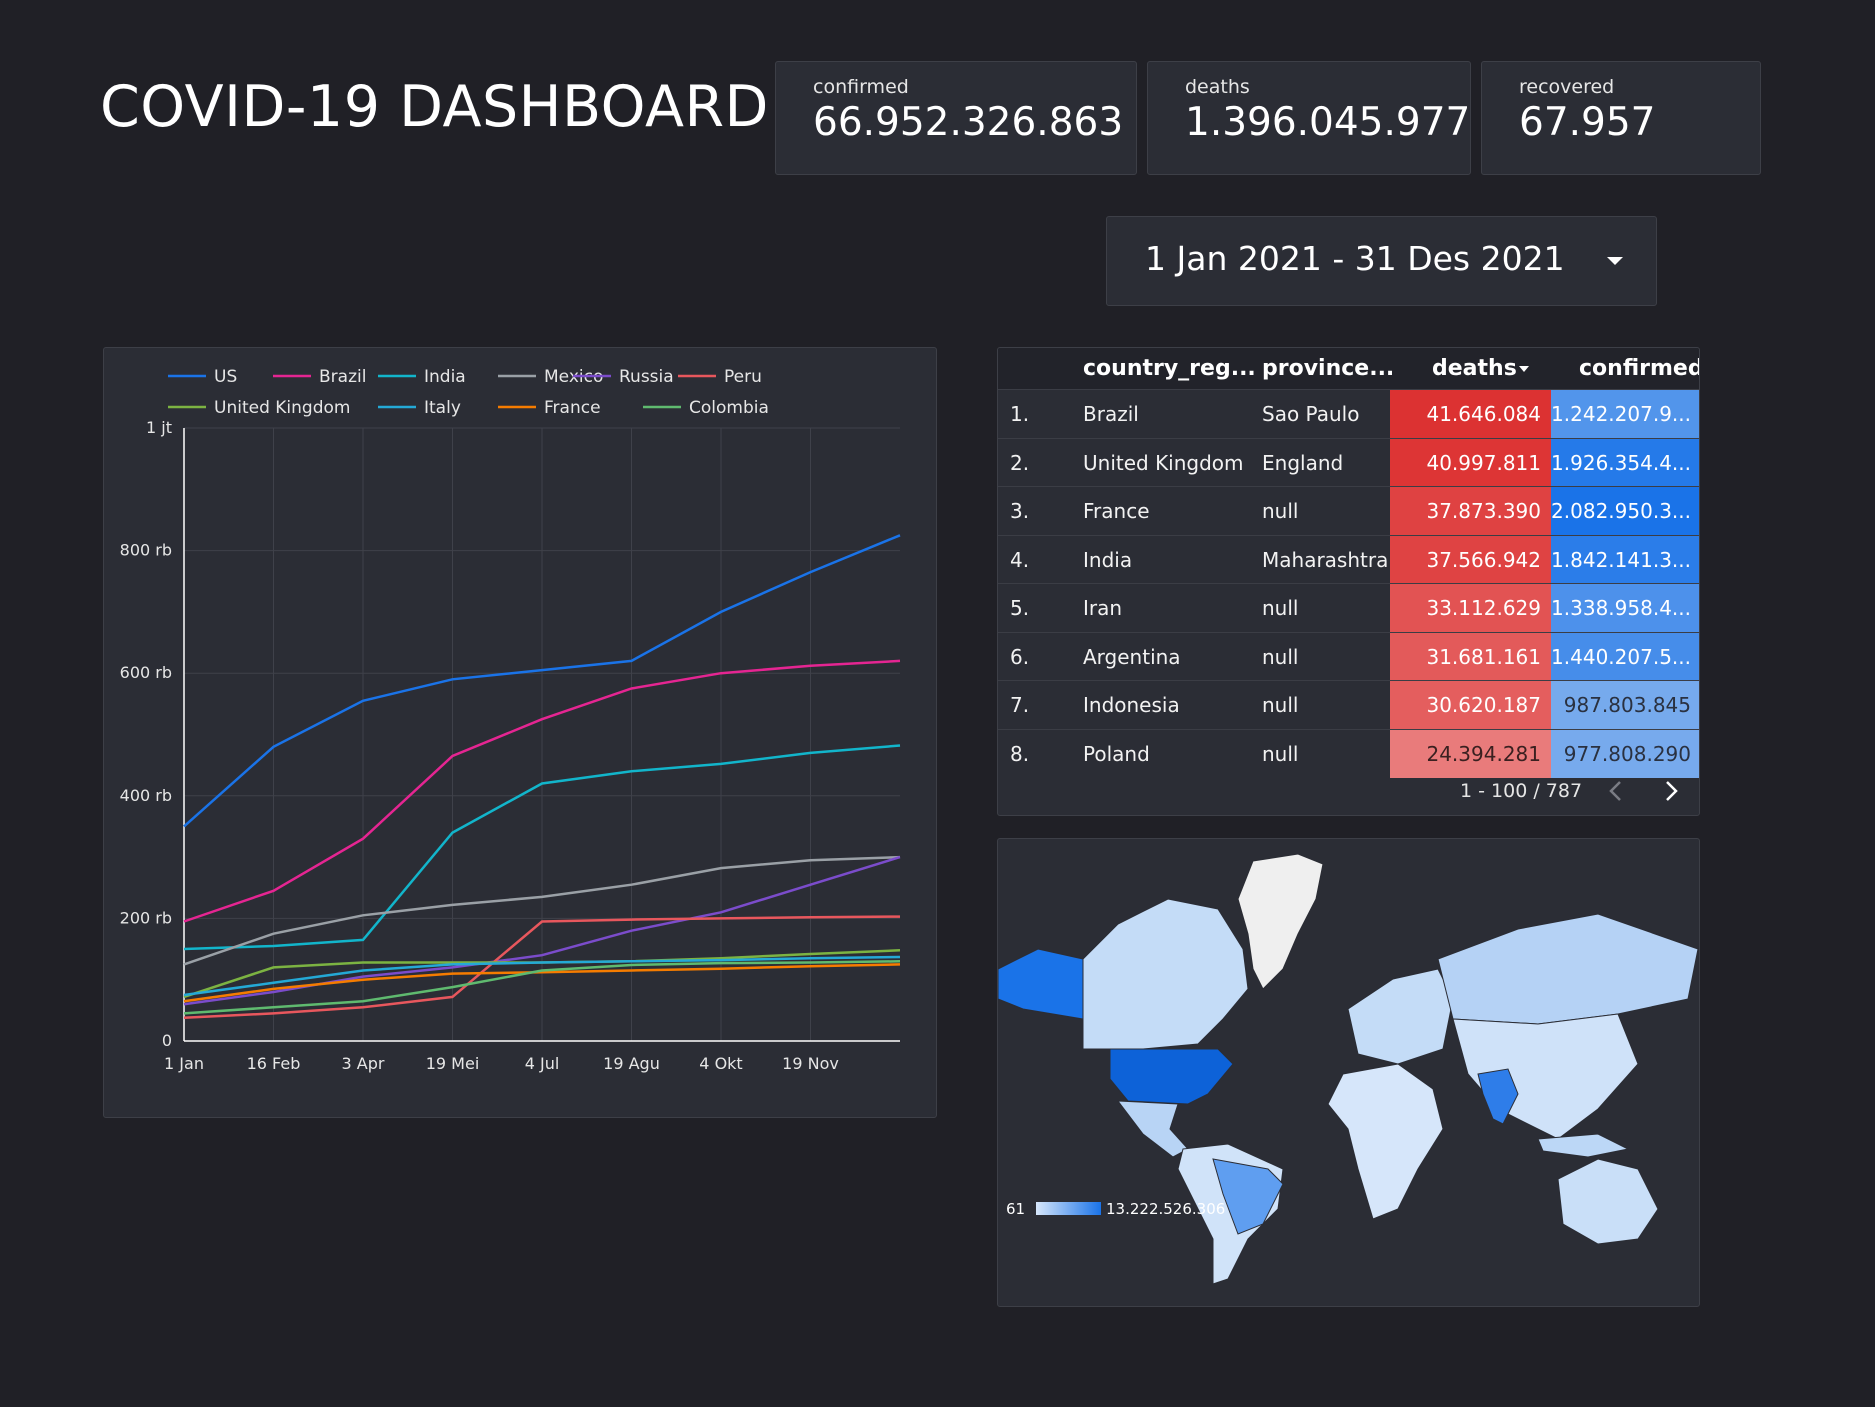 The image size is (1875, 1407). I want to click on y-tick-label: 200 rb, so click(146, 917).